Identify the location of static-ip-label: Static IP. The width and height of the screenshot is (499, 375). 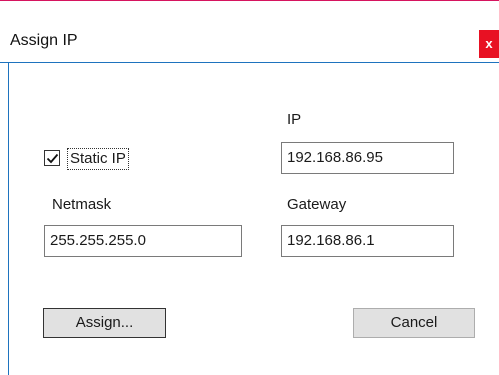
(98, 159).